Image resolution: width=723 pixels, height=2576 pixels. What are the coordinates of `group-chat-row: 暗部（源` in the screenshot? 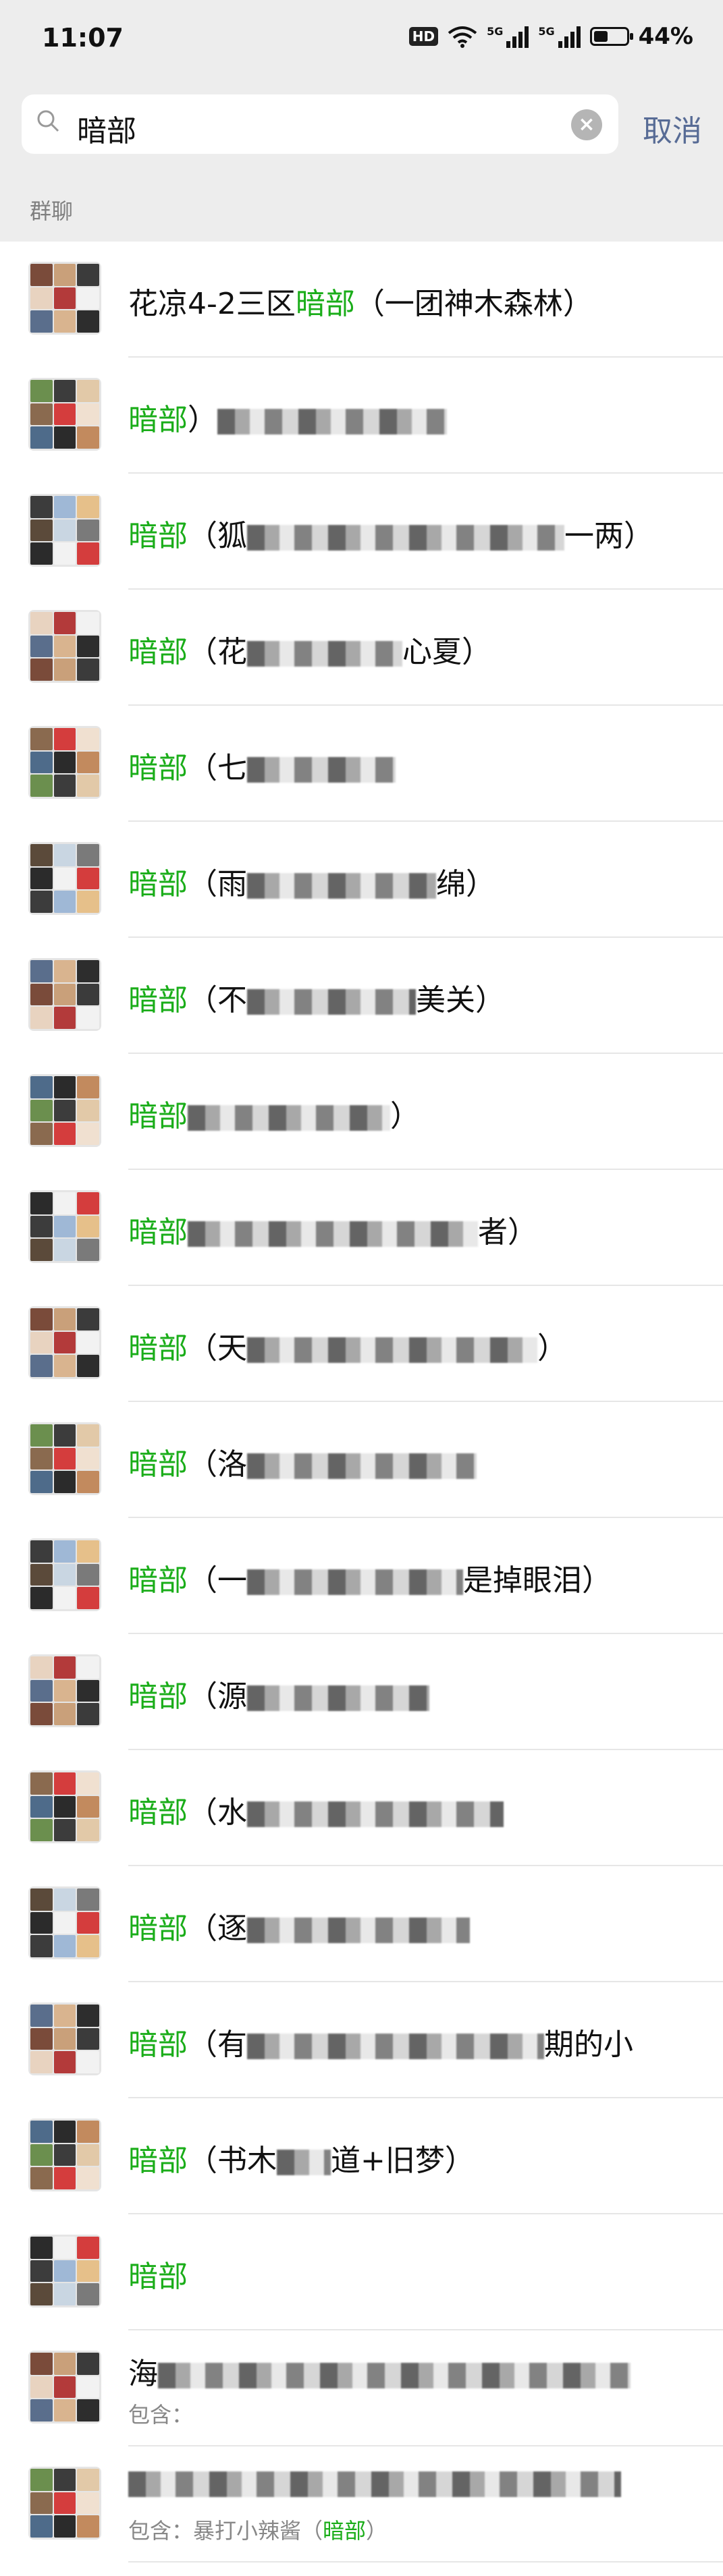 It's located at (361, 1692).